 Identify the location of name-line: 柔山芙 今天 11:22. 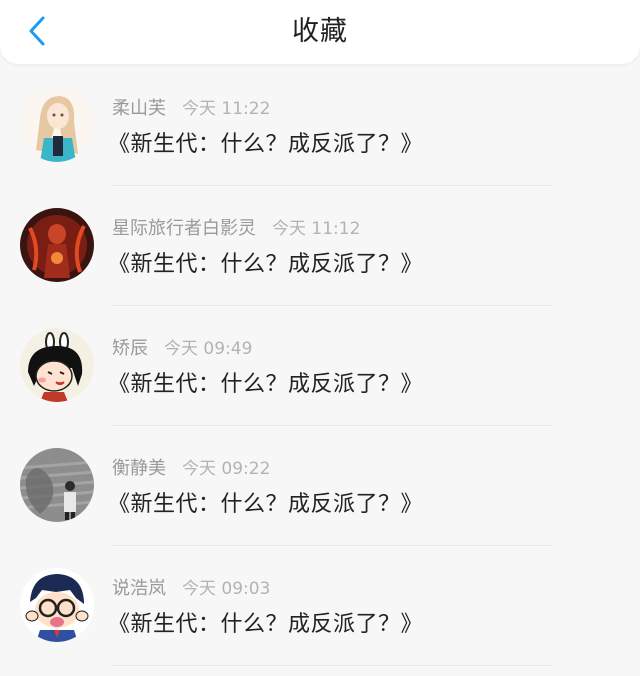
(191, 107).